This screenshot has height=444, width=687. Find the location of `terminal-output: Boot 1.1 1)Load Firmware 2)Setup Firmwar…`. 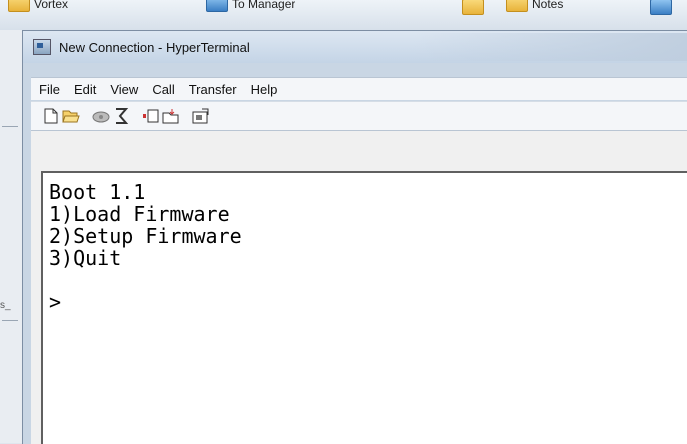

terminal-output: Boot 1.1 1)Load Firmware 2)Setup Firmwar… is located at coordinates (145, 247).